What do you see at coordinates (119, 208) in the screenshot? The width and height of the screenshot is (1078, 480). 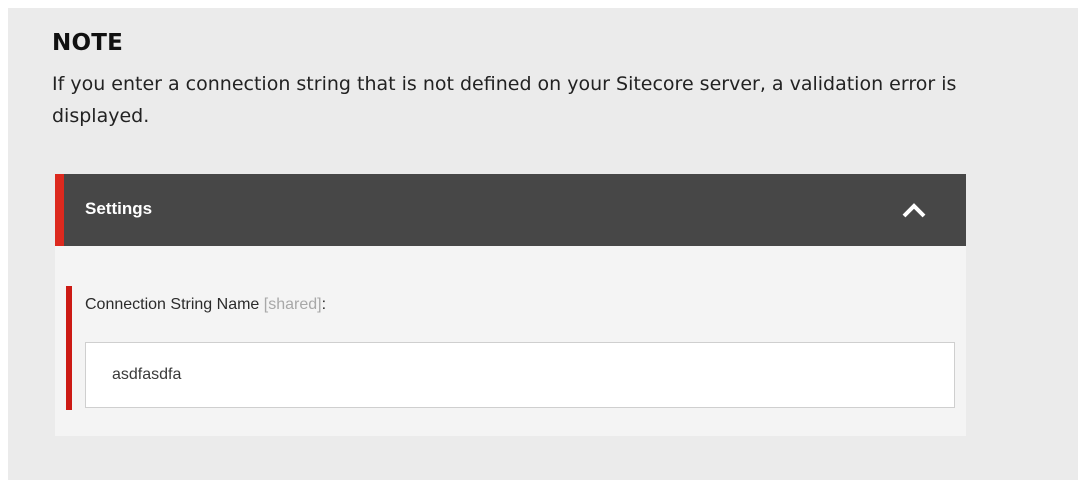 I see `settings-panel-title: Settings` at bounding box center [119, 208].